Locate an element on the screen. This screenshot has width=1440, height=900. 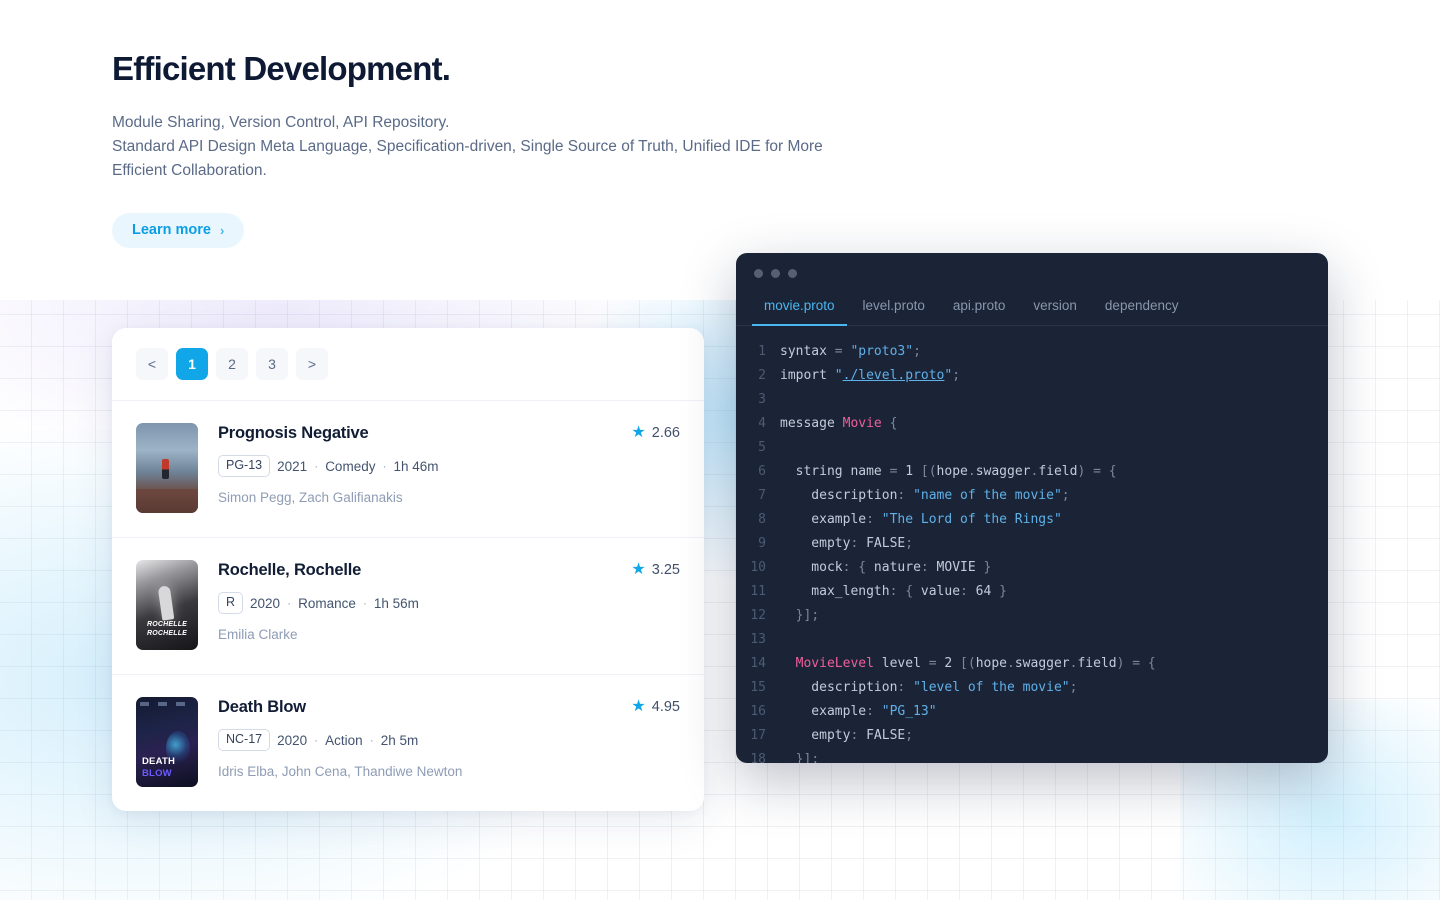
code-line: 17 empty: FALSE; is located at coordinates (1032, 736).